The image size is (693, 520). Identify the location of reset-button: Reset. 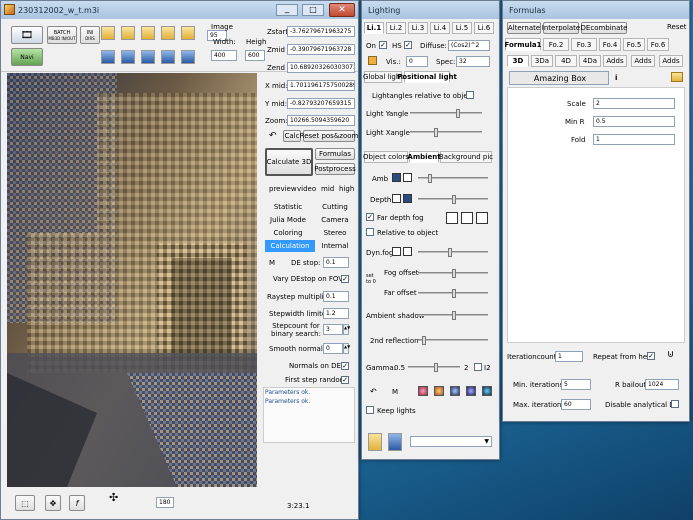
(677, 27).